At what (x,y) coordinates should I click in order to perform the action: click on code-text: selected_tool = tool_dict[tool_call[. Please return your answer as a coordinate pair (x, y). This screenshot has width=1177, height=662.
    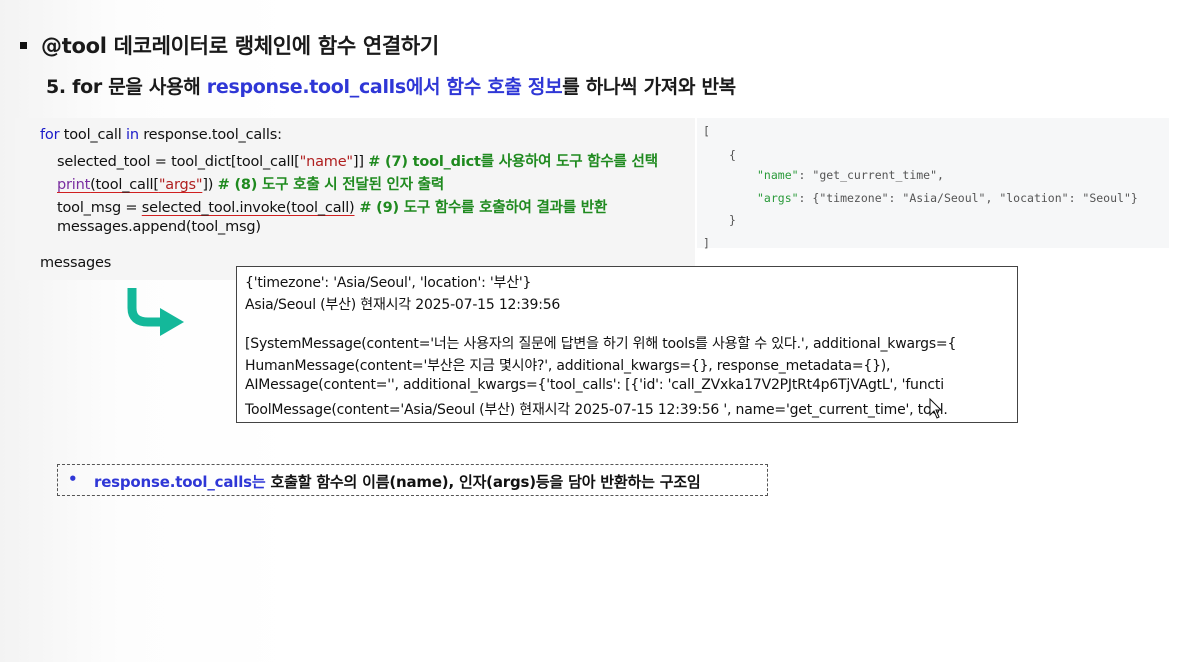
    Looking at the image, I should click on (178, 162).